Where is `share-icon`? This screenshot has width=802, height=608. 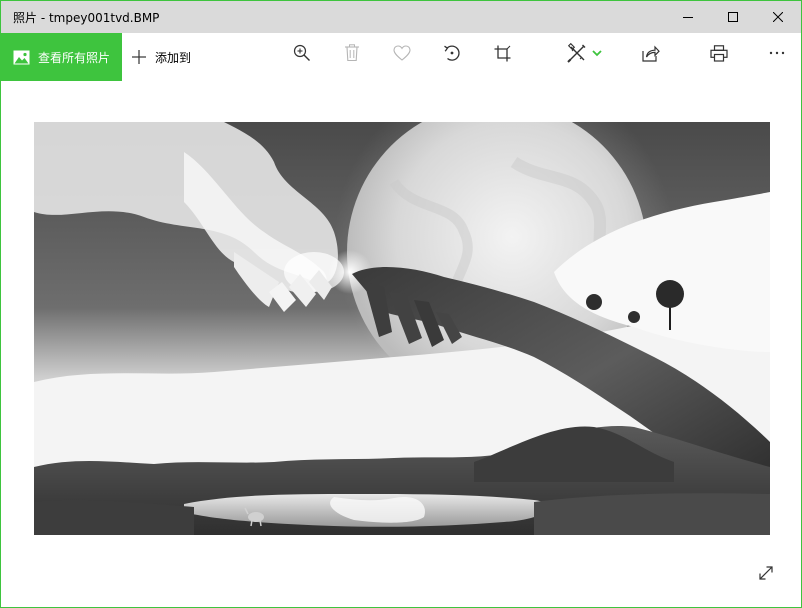 share-icon is located at coordinates (651, 53).